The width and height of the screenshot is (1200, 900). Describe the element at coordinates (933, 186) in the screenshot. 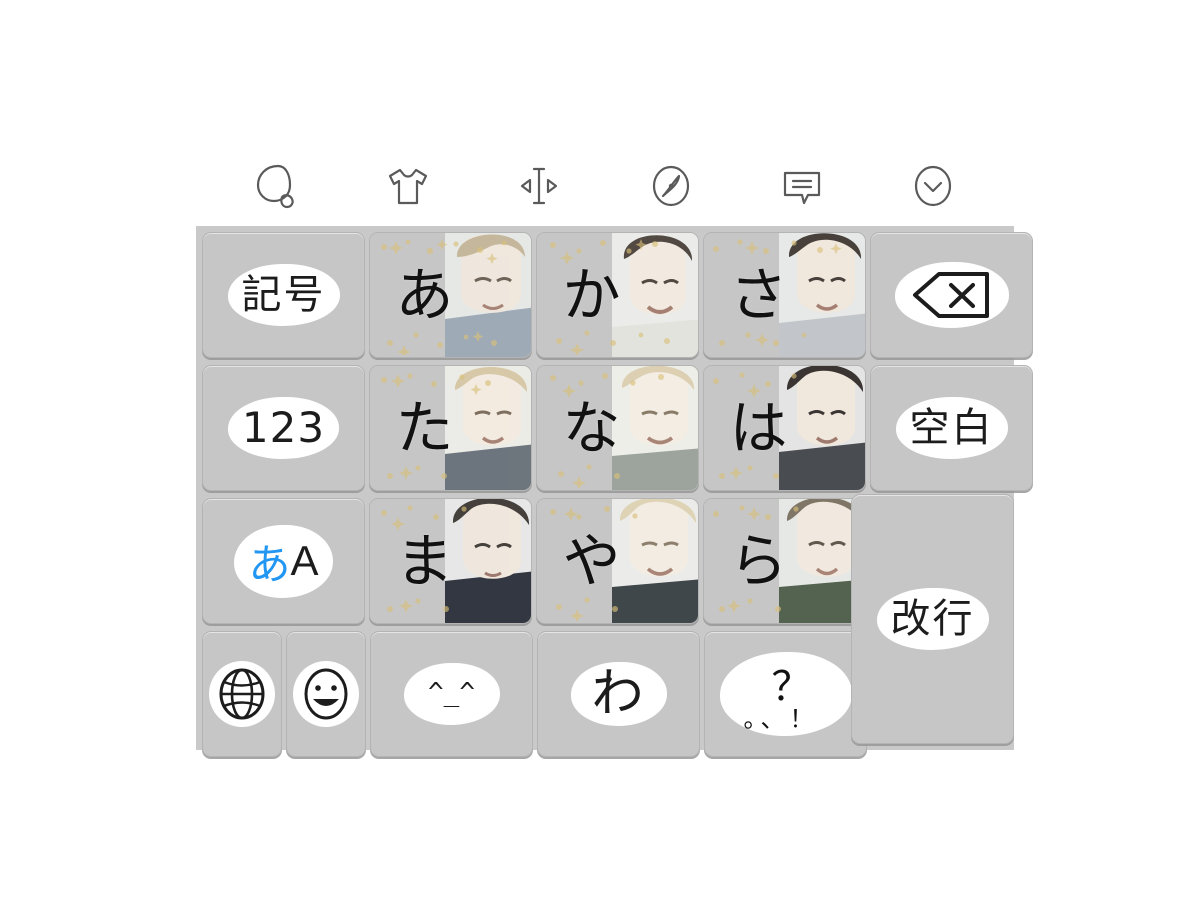

I see `chevron-down-circle-icon` at that location.